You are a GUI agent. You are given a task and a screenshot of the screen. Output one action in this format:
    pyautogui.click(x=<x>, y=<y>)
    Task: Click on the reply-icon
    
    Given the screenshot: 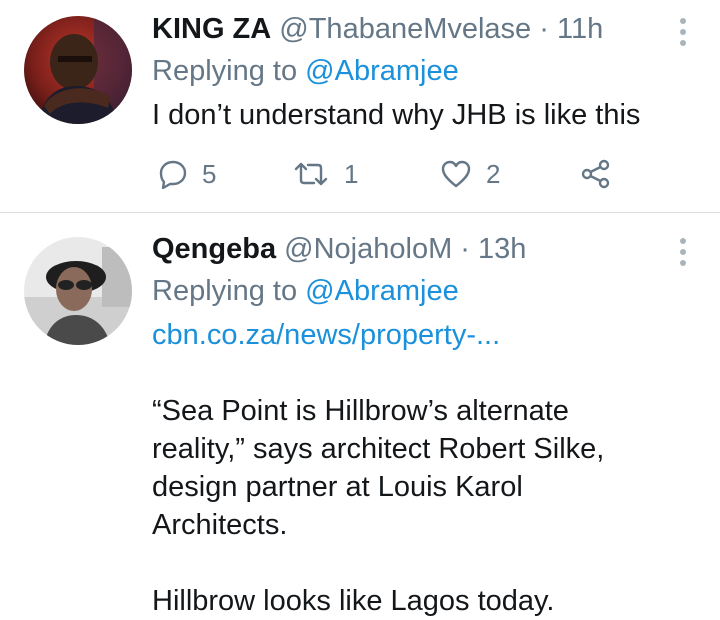 What is the action you would take?
    pyautogui.click(x=173, y=174)
    